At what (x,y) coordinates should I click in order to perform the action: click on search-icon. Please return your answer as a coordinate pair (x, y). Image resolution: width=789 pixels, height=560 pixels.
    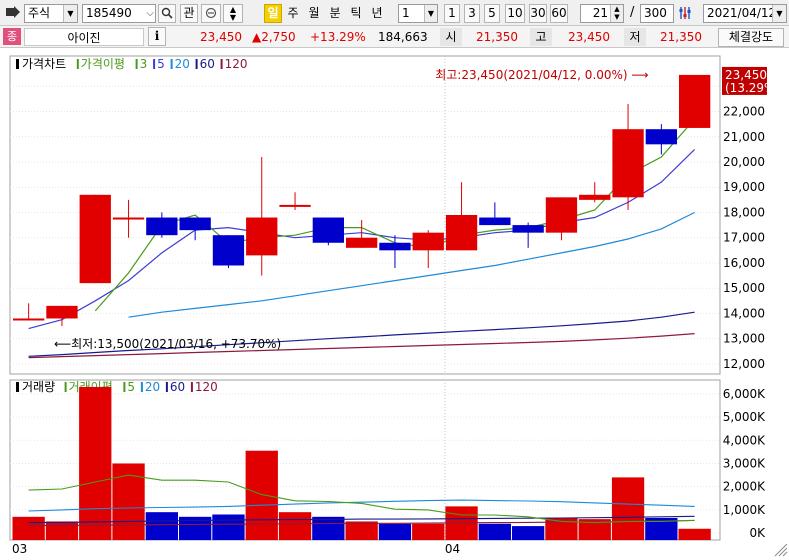
    Looking at the image, I should click on (167, 13).